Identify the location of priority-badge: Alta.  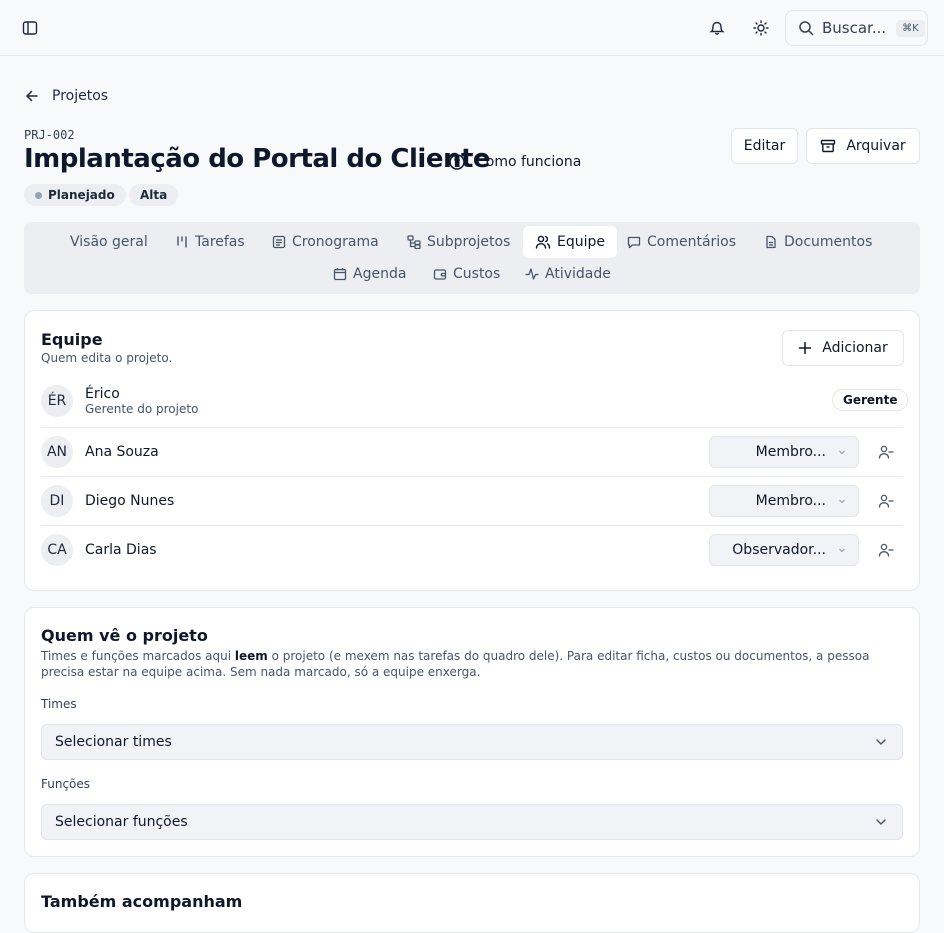
(154, 195).